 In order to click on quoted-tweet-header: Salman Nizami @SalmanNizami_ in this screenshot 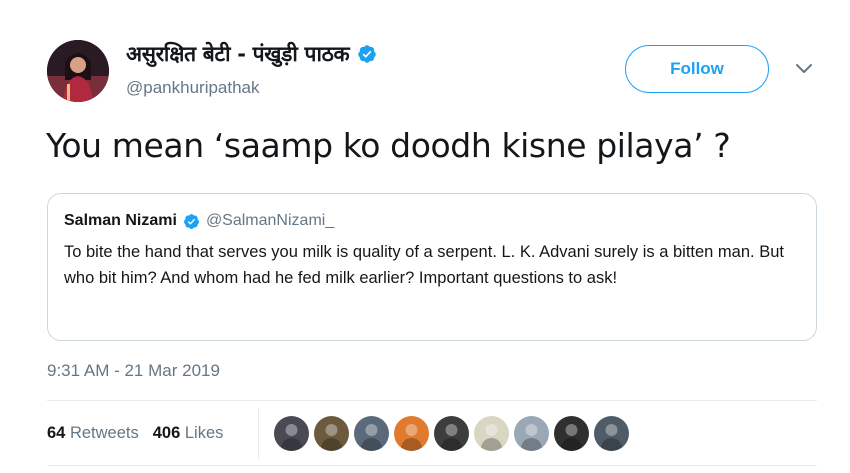, I will do `click(431, 221)`.